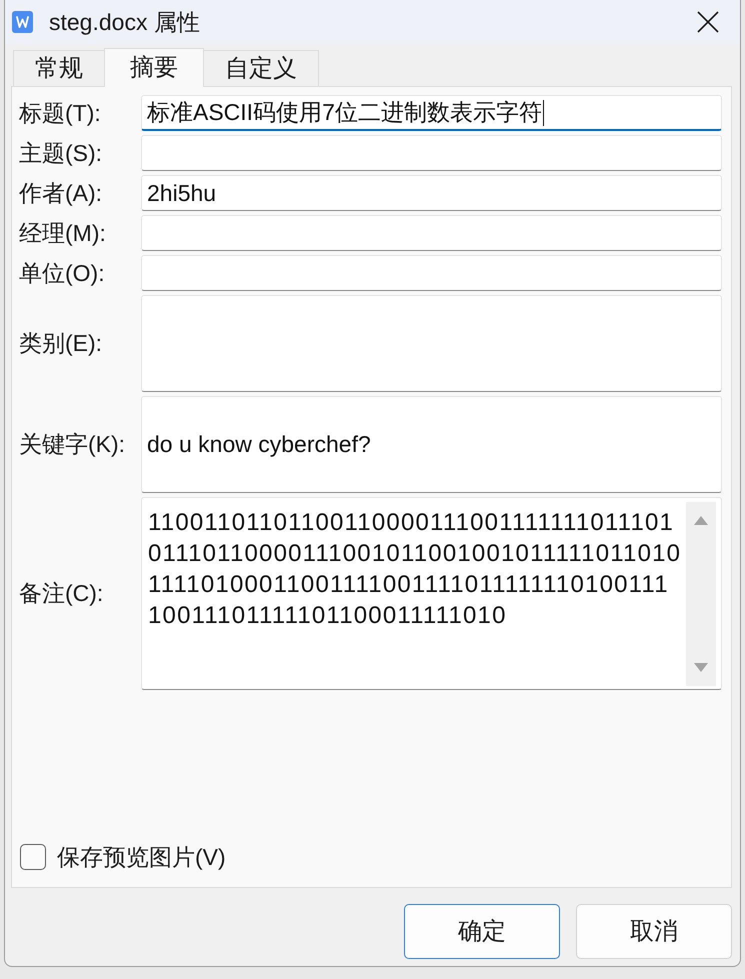  Describe the element at coordinates (33, 857) in the screenshot. I see `checkbox` at that location.